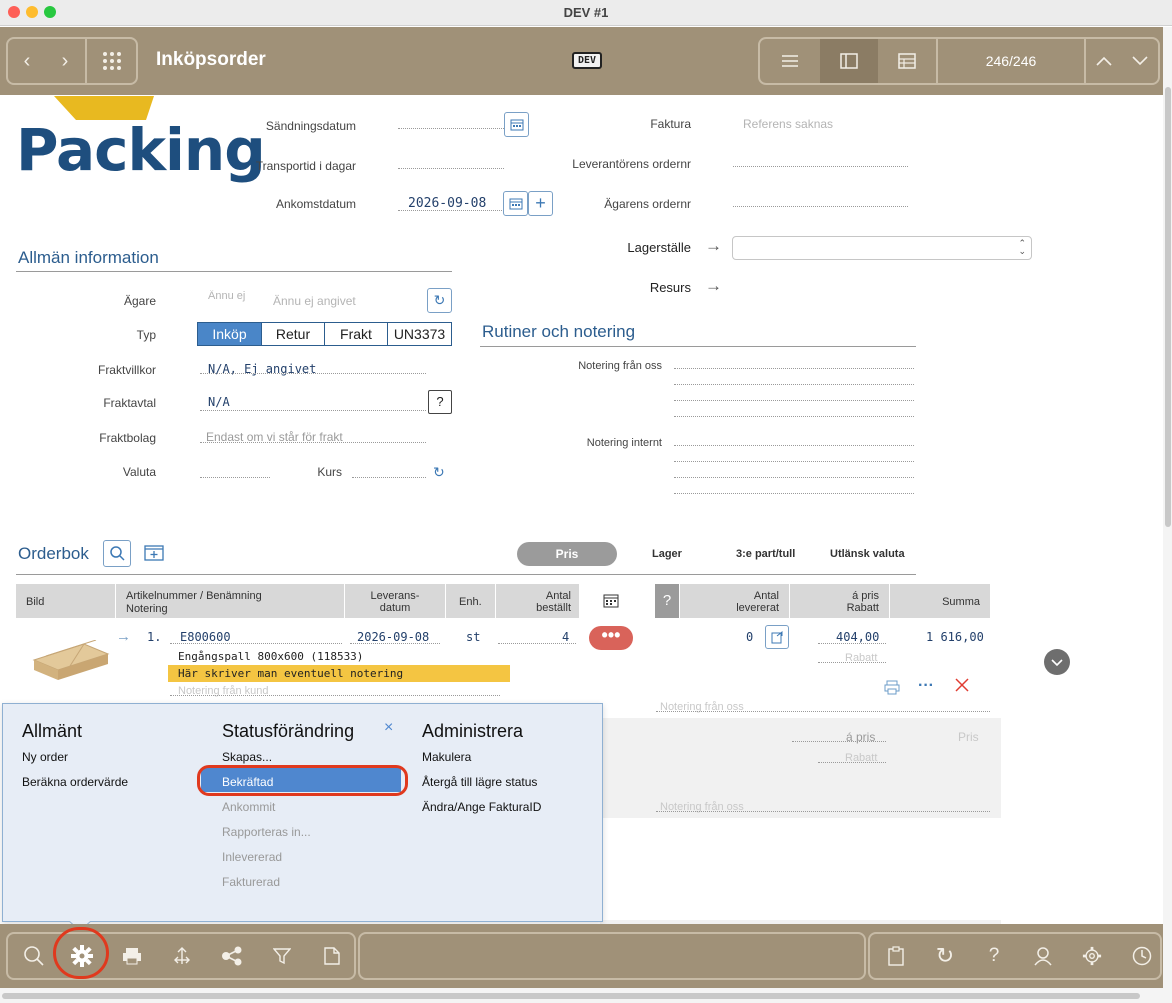  I want to click on sandningsdatum-field, so click(451, 128).